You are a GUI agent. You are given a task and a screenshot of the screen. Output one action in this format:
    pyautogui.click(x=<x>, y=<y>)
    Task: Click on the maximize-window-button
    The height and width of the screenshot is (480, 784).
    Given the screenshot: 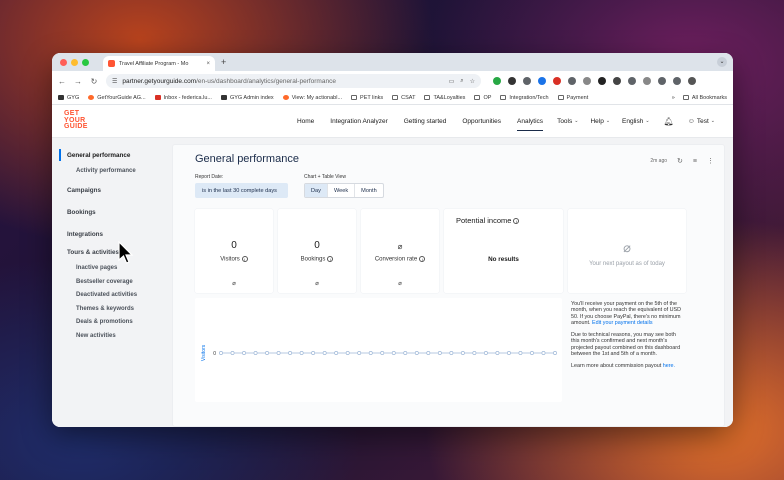 What is the action you would take?
    pyautogui.click(x=85, y=62)
    